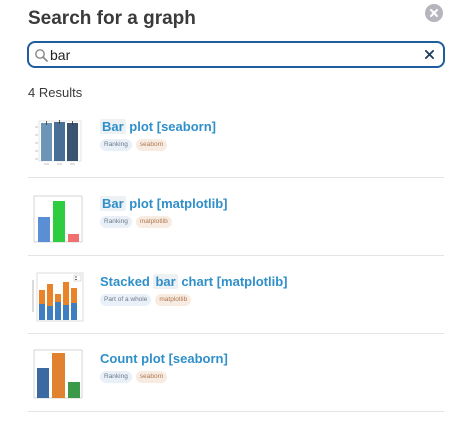 The width and height of the screenshot is (474, 435). Describe the element at coordinates (230, 54) in the screenshot. I see `search-input` at that location.